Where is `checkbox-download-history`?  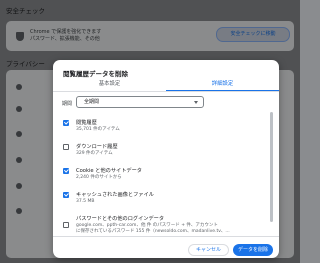 checkbox-download-history is located at coordinates (66, 147).